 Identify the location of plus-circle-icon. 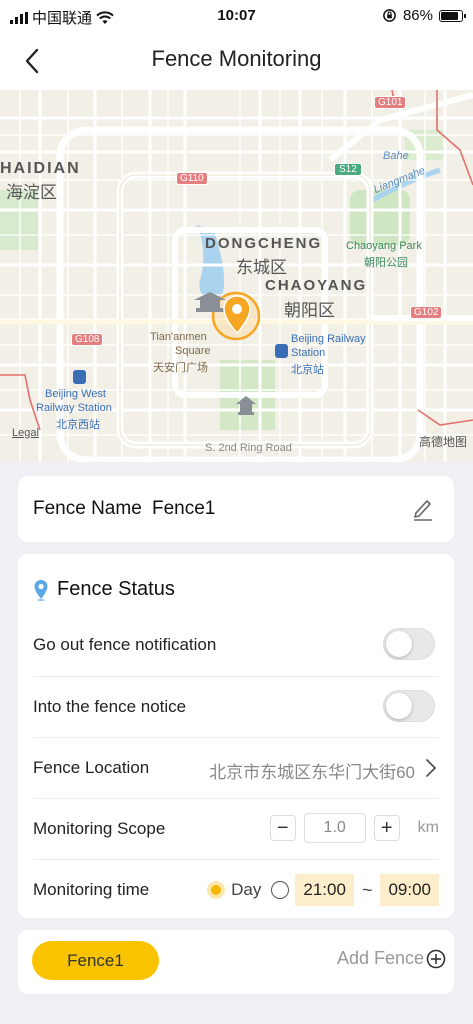
(436, 958).